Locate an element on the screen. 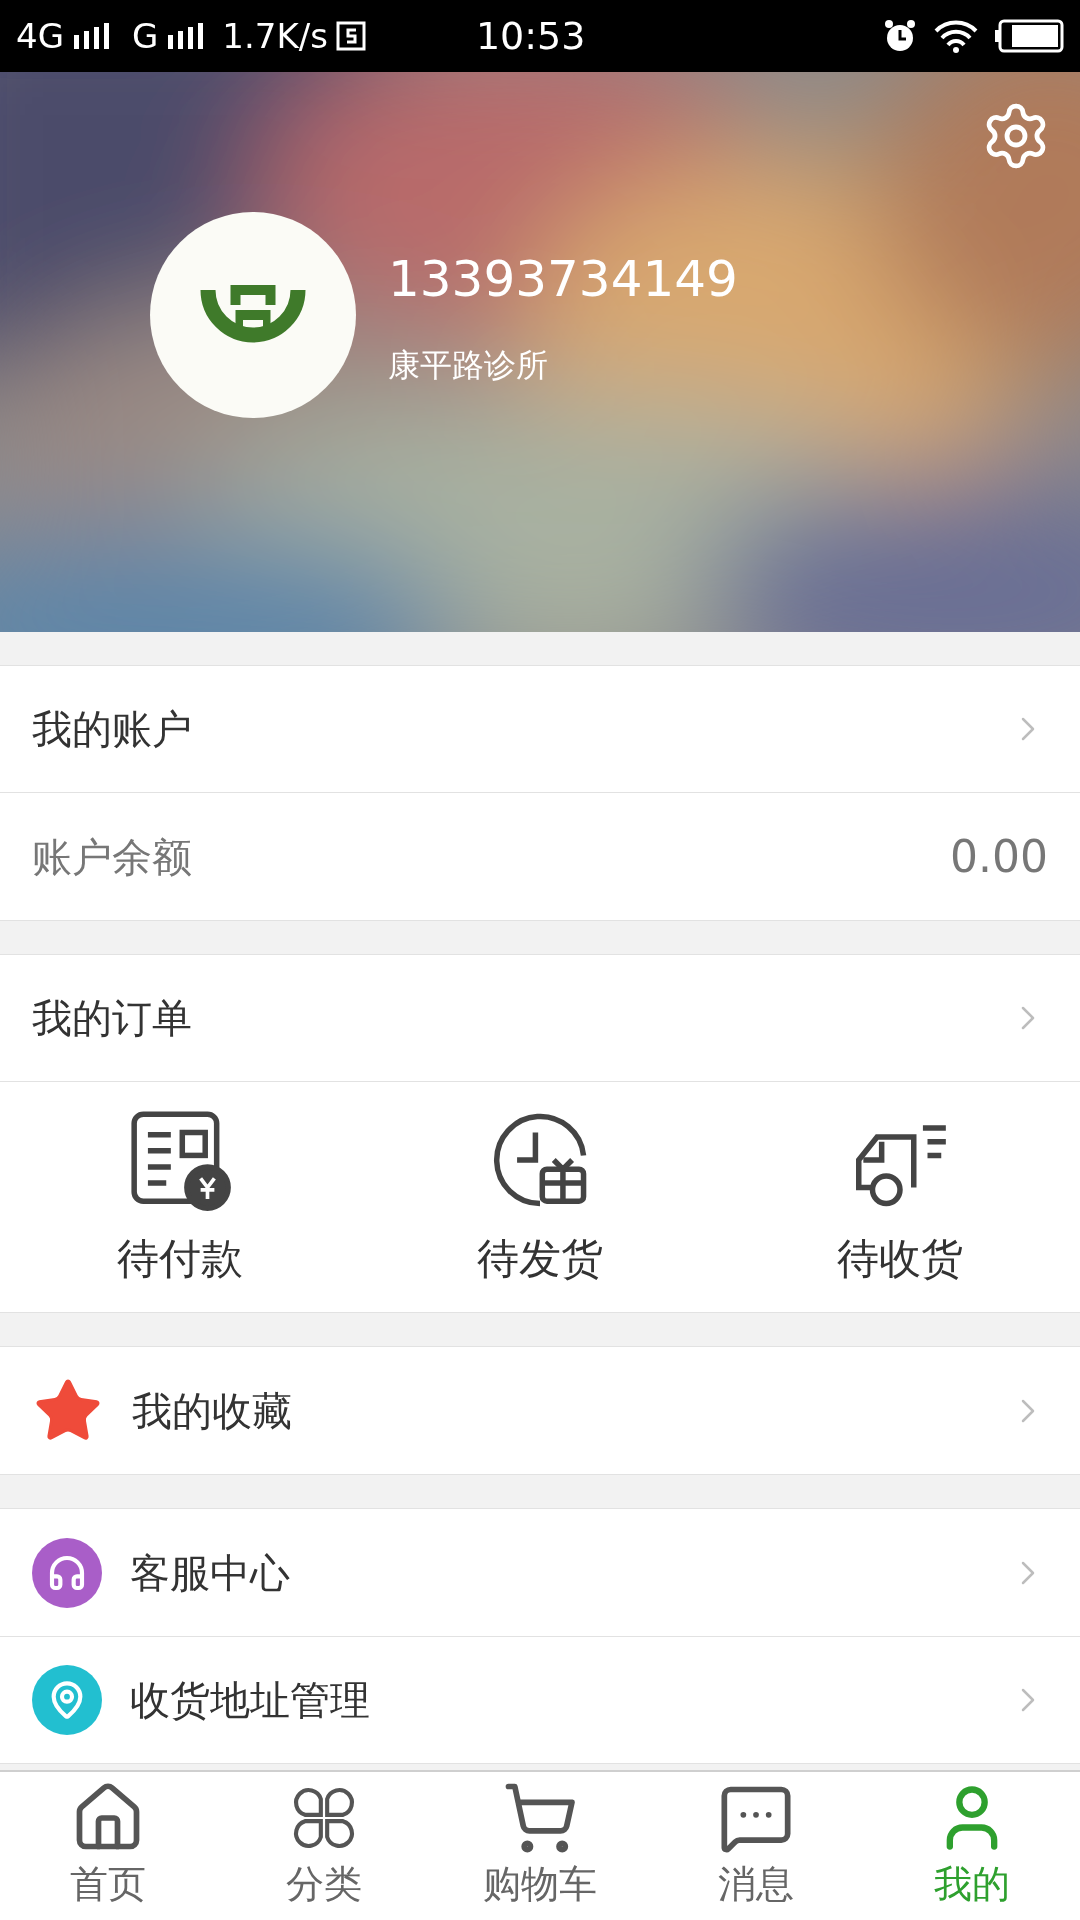 This screenshot has width=1080, height=1920. orders-title: 我的订单 is located at coordinates (112, 1018).